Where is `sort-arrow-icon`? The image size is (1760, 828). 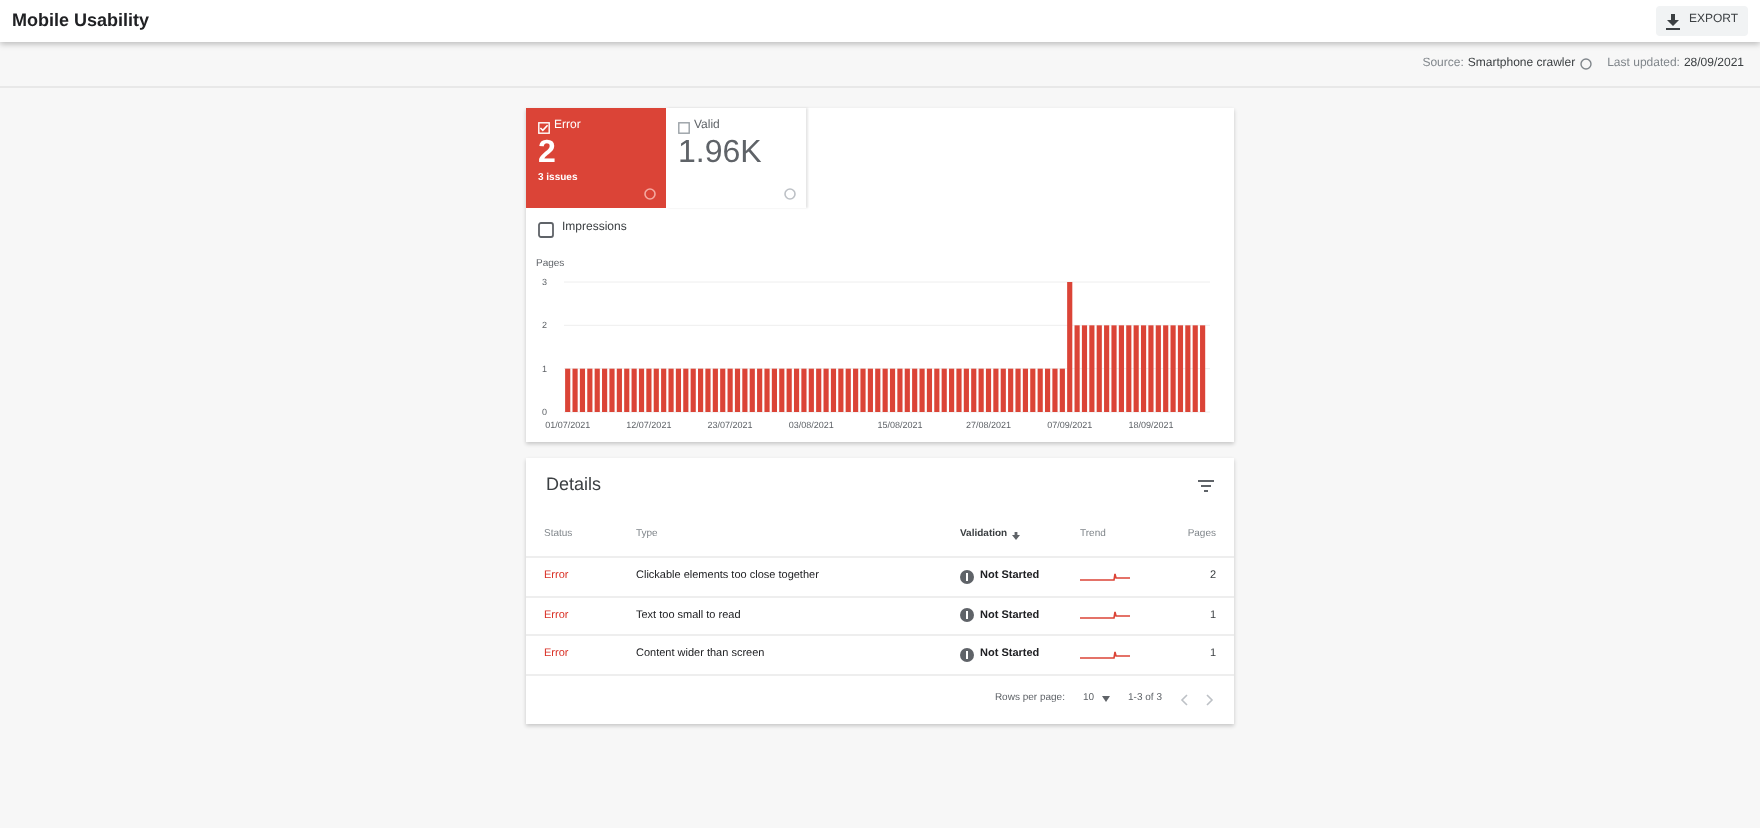 sort-arrow-icon is located at coordinates (1015, 535).